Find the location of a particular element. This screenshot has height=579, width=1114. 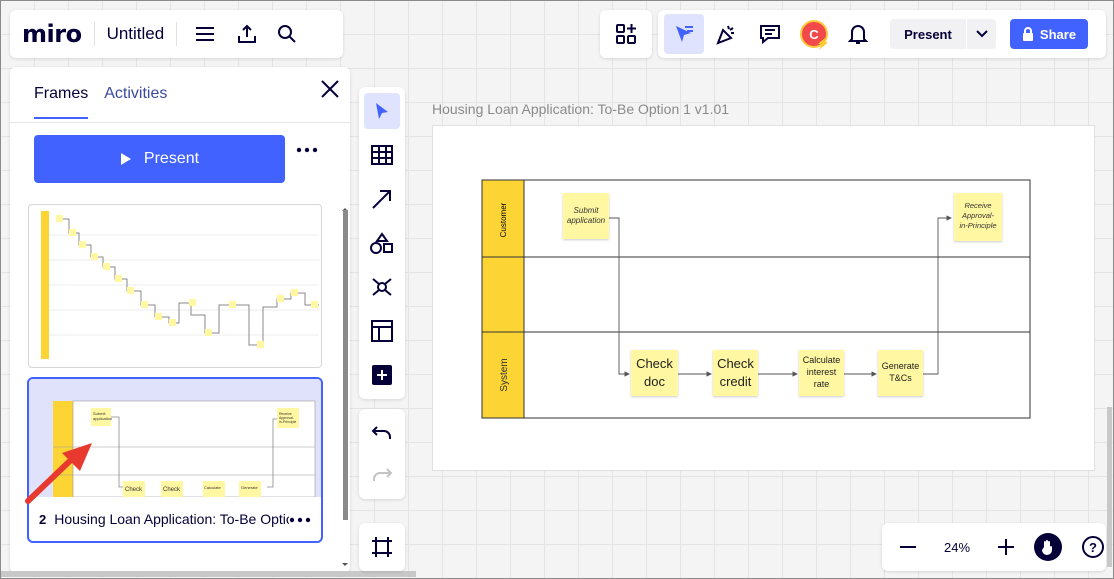

sticky-submit-application: Submit application is located at coordinates (586, 216).